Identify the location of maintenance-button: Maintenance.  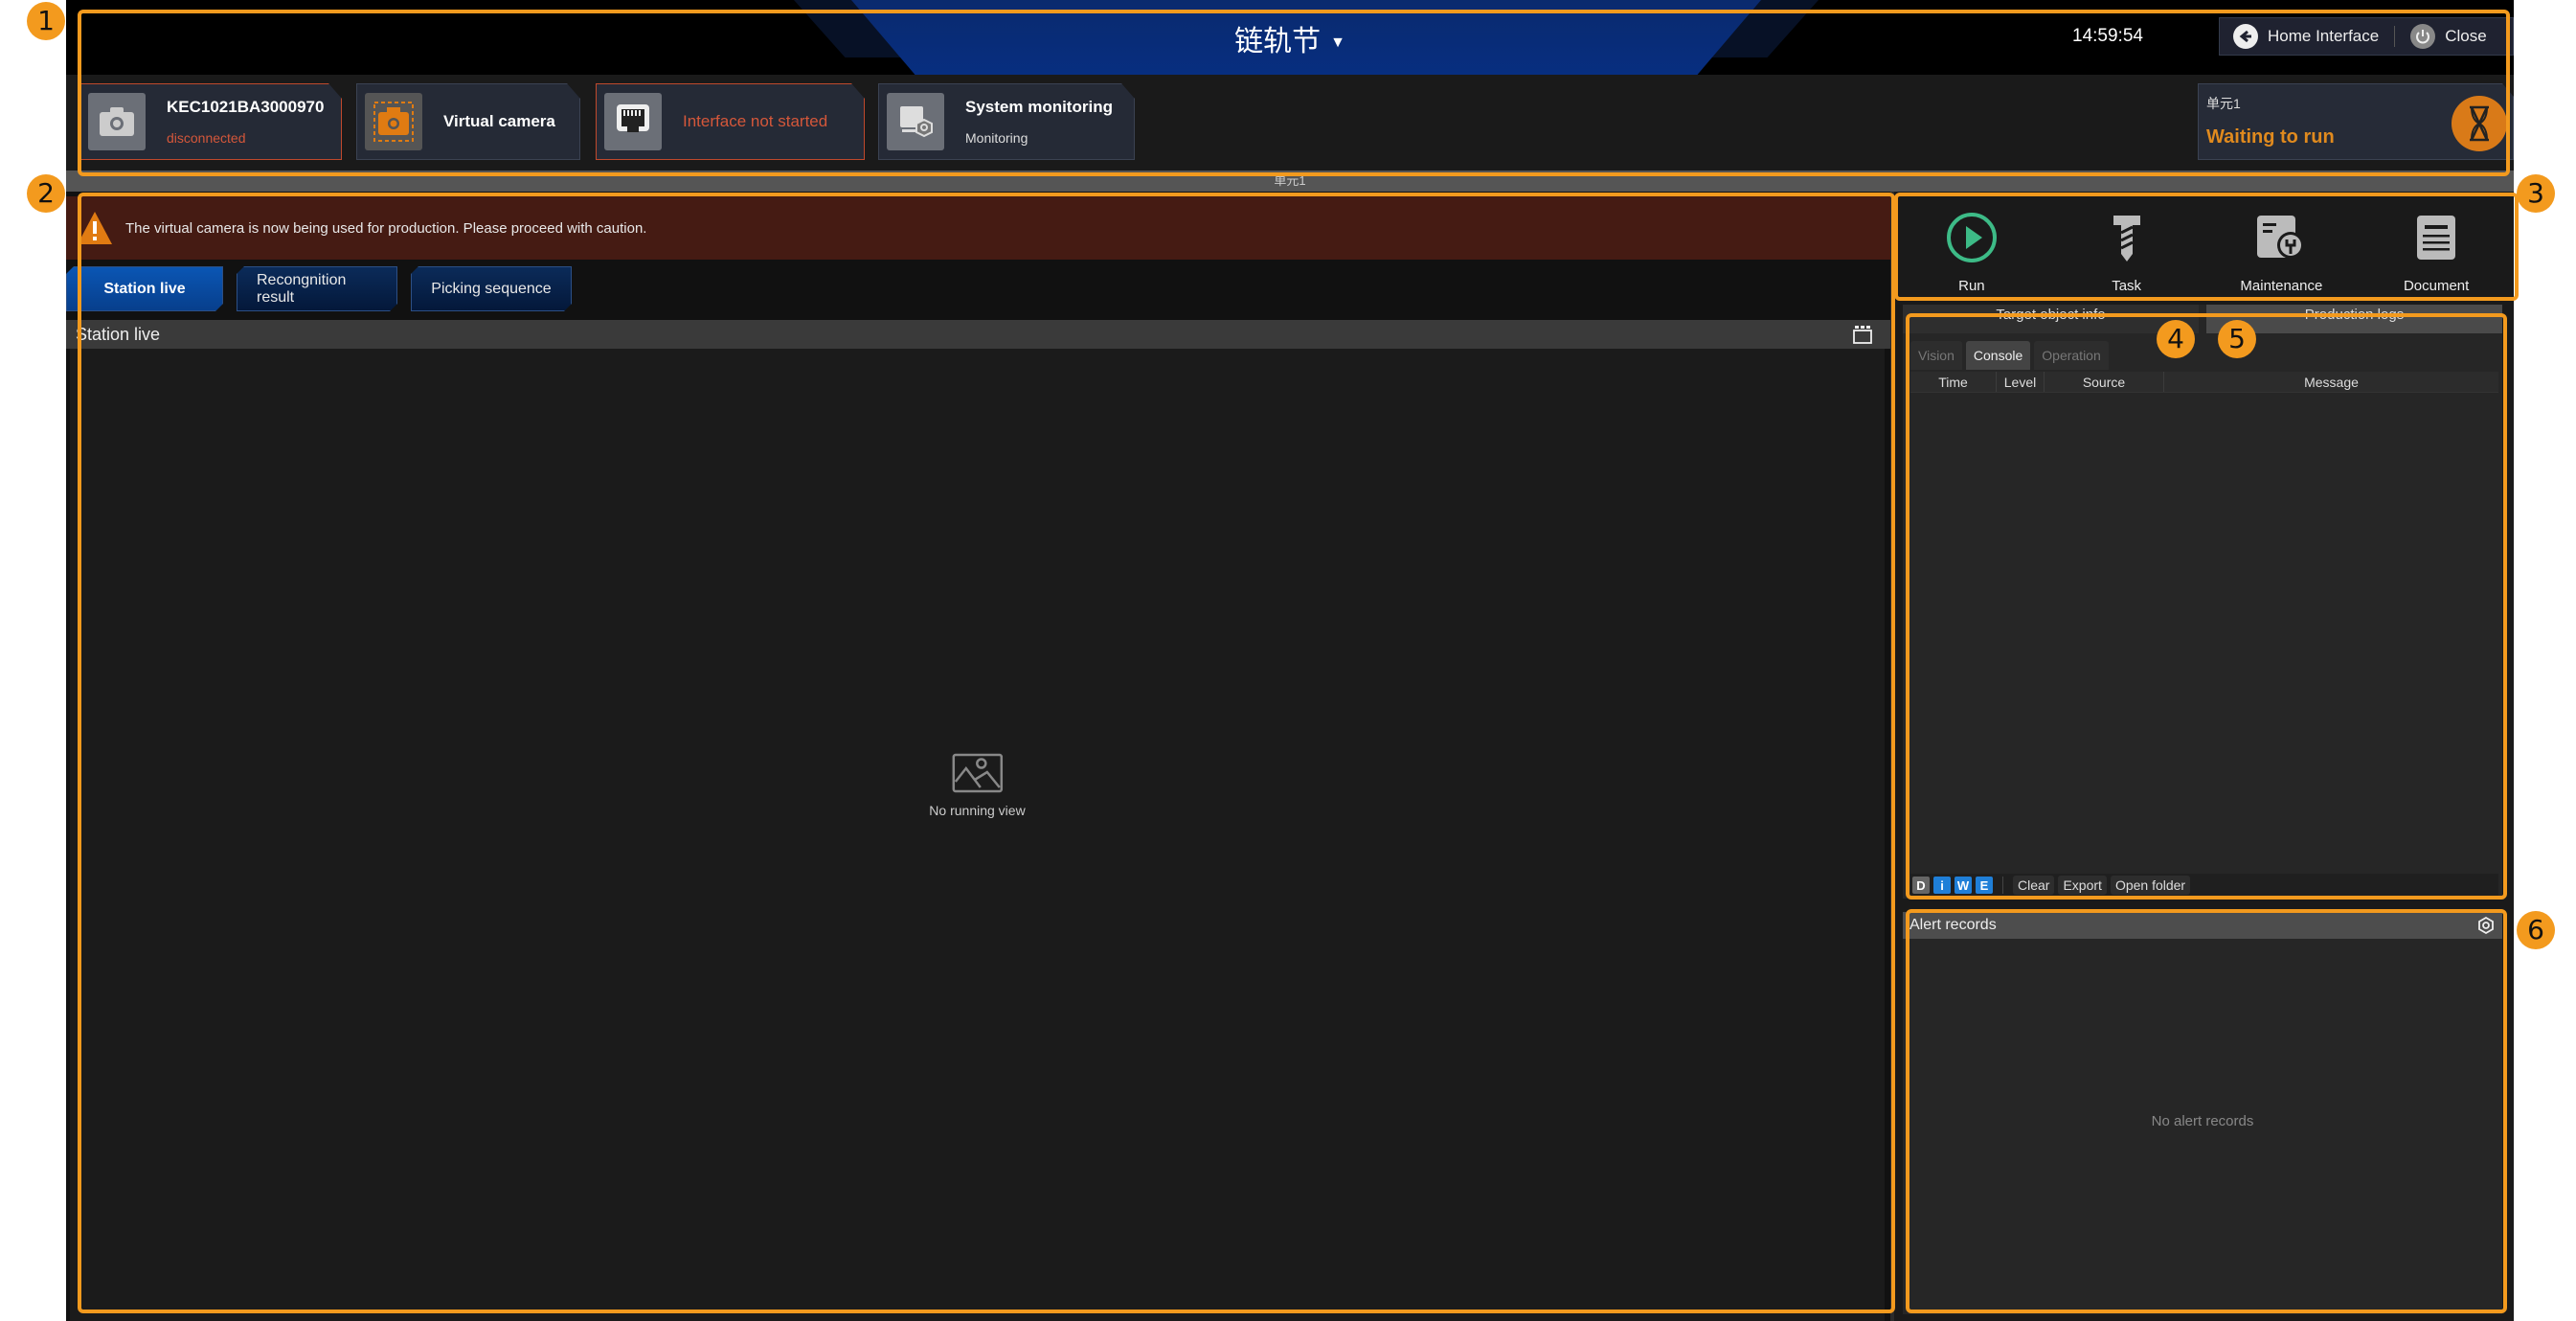
(2282, 247).